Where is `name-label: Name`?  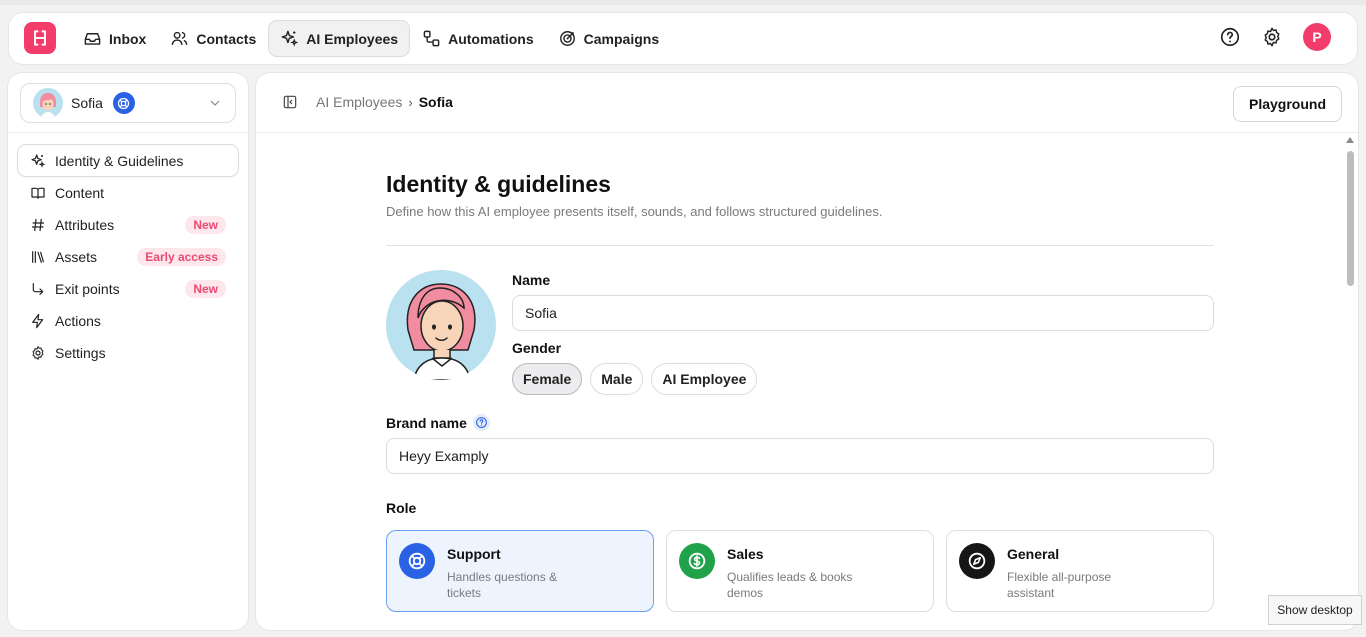 name-label: Name is located at coordinates (531, 280).